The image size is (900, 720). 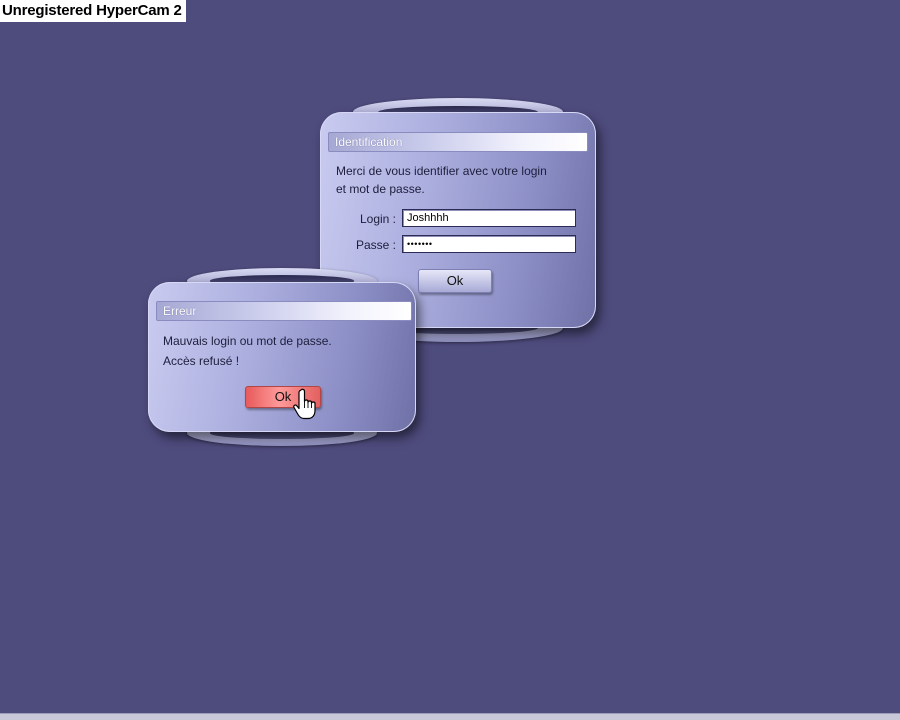 I want to click on error-title: Erreur, so click(x=284, y=311).